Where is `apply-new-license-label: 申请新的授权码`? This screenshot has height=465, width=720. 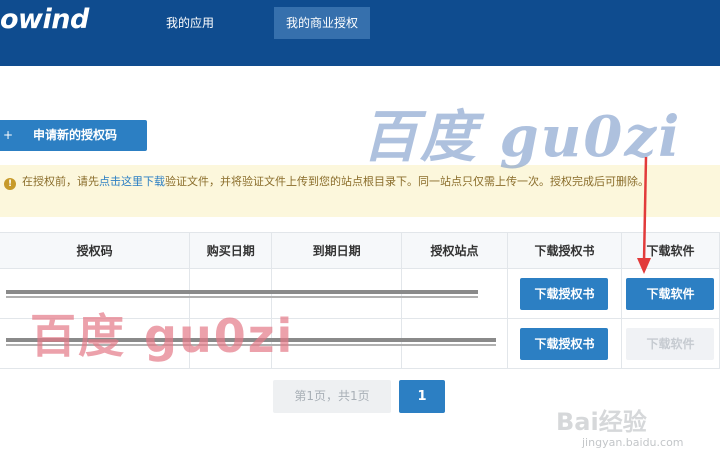 apply-new-license-label: 申请新的授权码 is located at coordinates (75, 135).